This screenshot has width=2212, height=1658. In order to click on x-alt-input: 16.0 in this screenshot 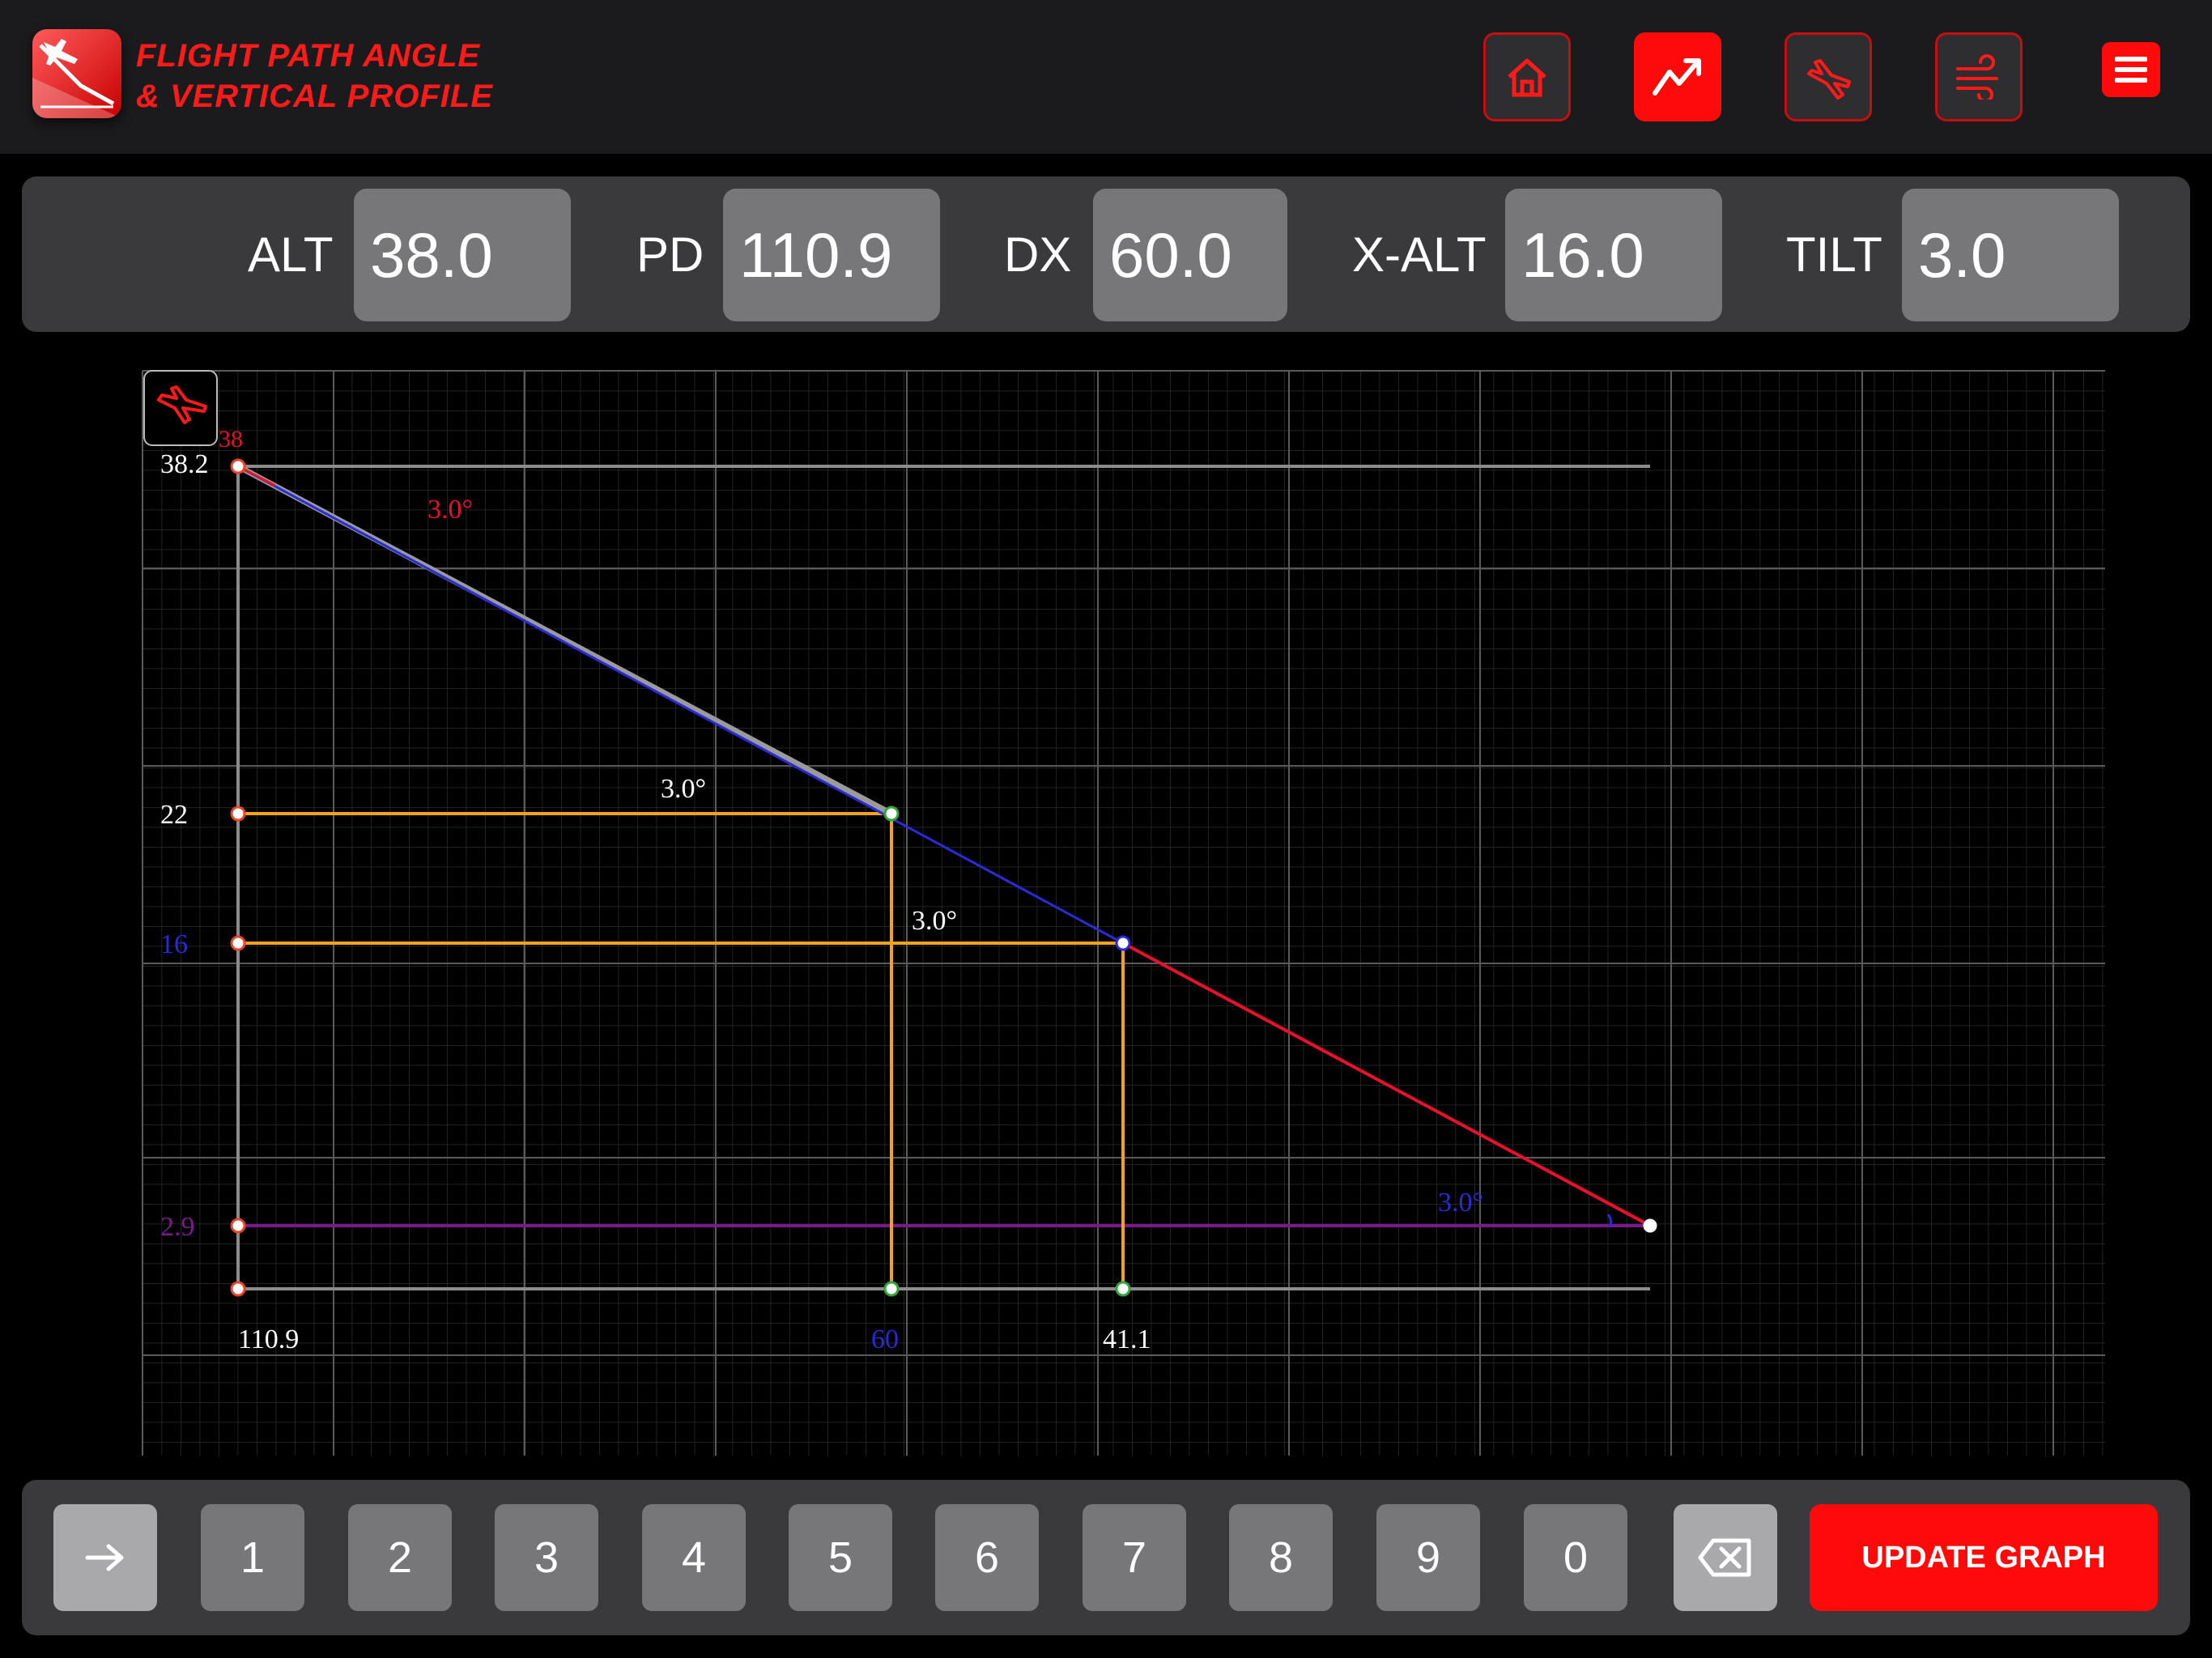, I will do `click(1614, 255)`.